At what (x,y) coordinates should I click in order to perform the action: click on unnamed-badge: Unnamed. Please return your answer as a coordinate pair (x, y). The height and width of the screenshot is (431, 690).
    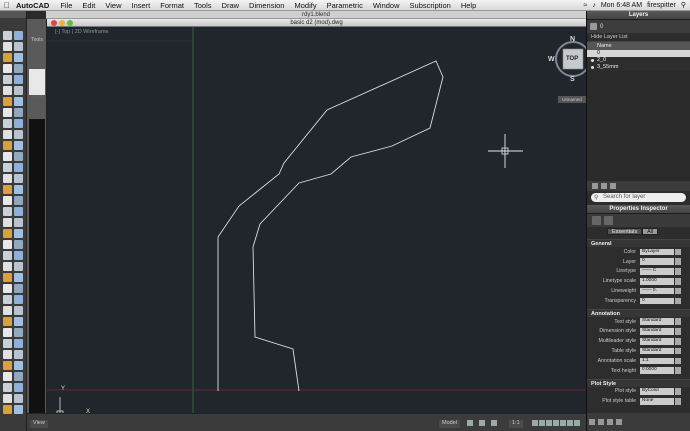
    Looking at the image, I should click on (572, 99).